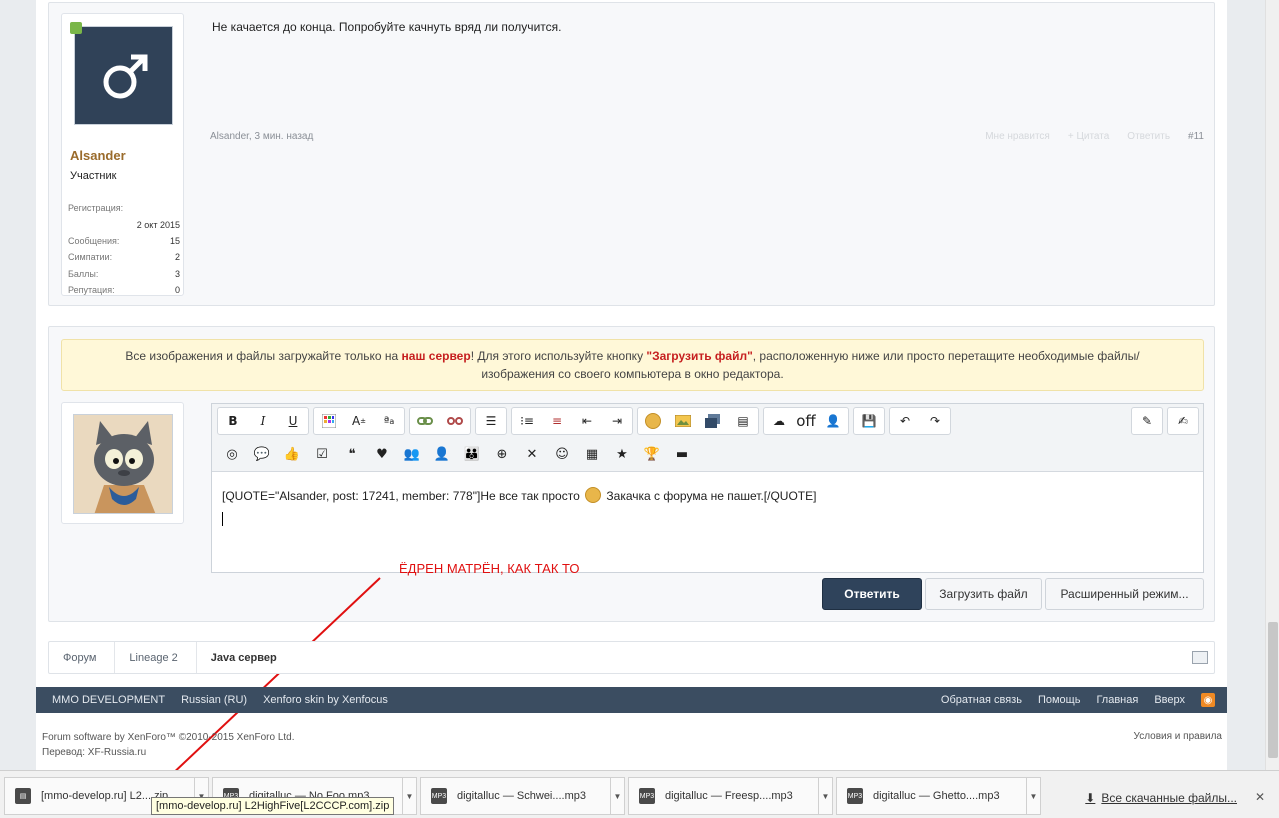 This screenshot has height=818, width=1279. What do you see at coordinates (1272, 385) in the screenshot?
I see `page-scrollbar` at bounding box center [1272, 385].